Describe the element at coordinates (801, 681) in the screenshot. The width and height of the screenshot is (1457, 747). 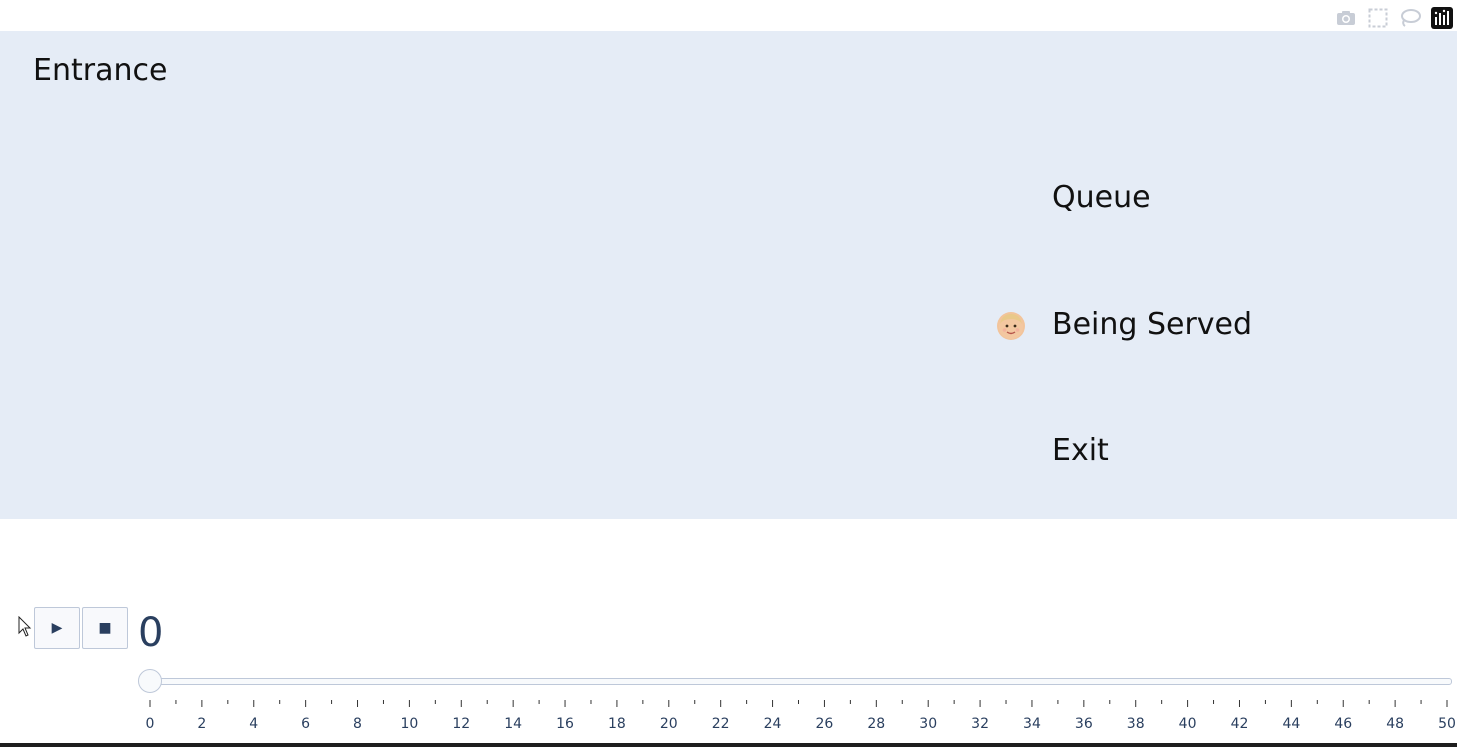
I see `slider-rail` at that location.